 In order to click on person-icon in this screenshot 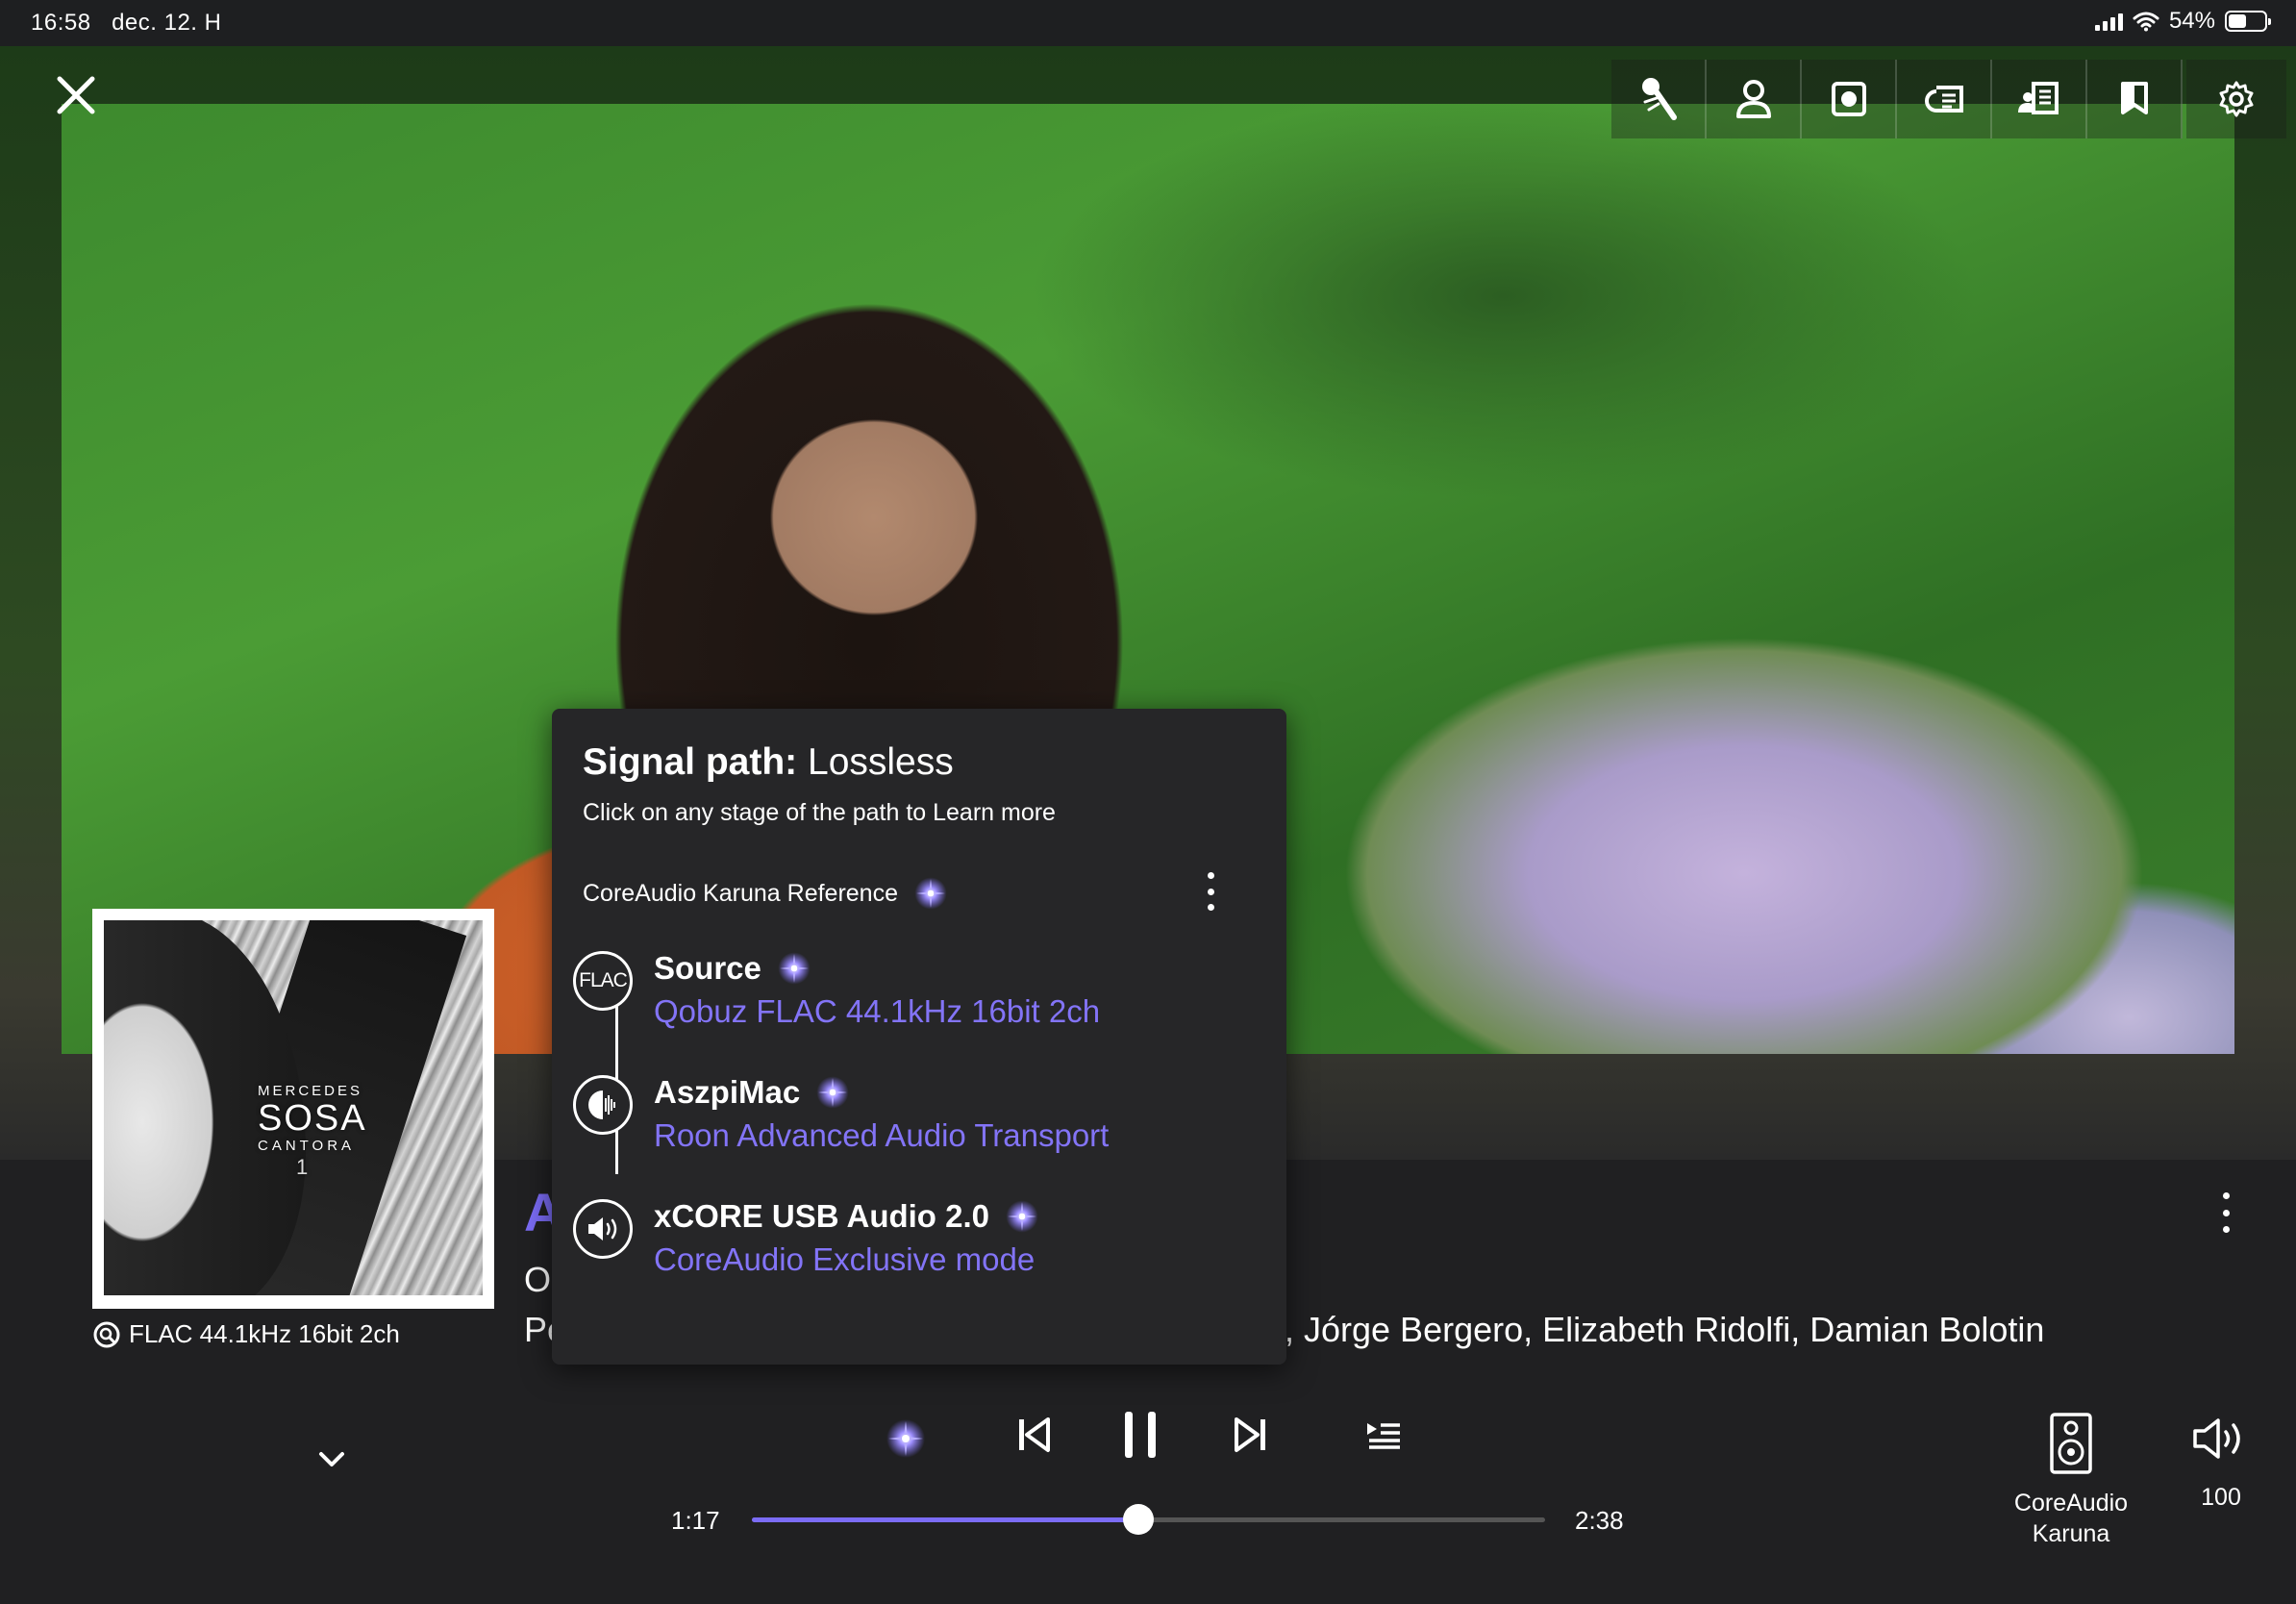, I will do `click(1753, 99)`.